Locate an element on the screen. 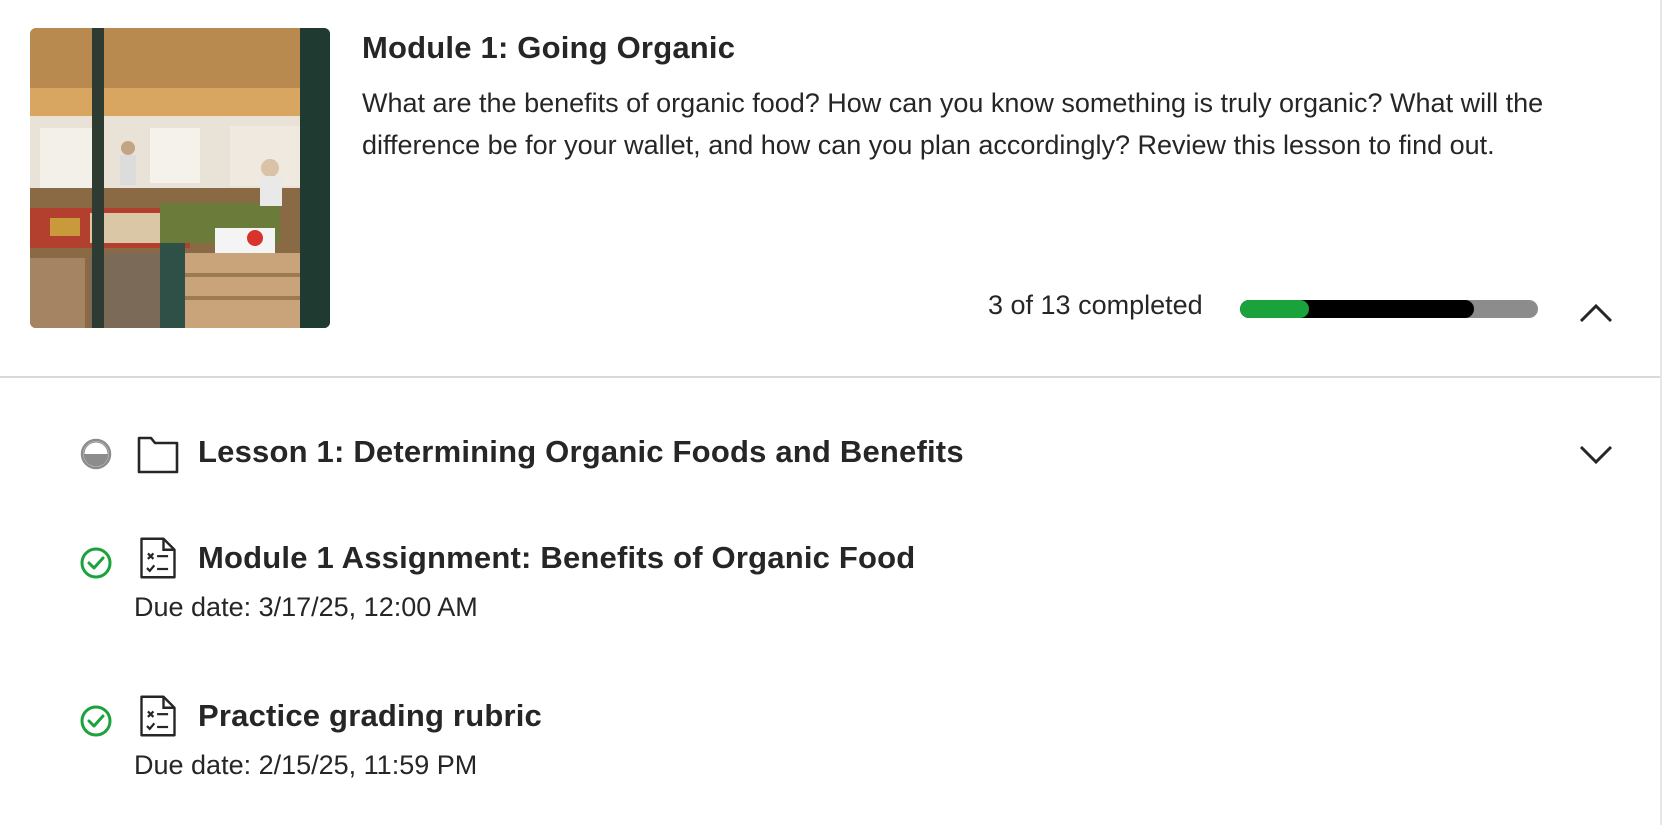 The height and width of the screenshot is (825, 1664). chevron-down-icon is located at coordinates (1596, 455).